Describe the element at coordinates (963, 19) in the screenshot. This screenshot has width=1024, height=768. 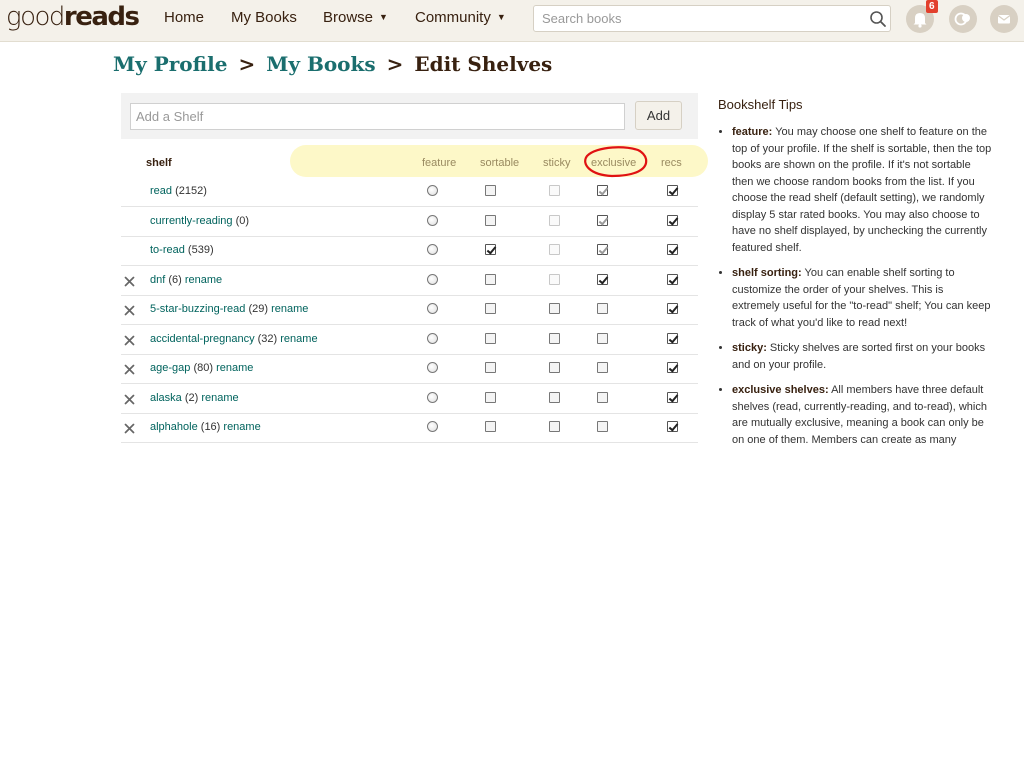
I see `friends-icon` at that location.